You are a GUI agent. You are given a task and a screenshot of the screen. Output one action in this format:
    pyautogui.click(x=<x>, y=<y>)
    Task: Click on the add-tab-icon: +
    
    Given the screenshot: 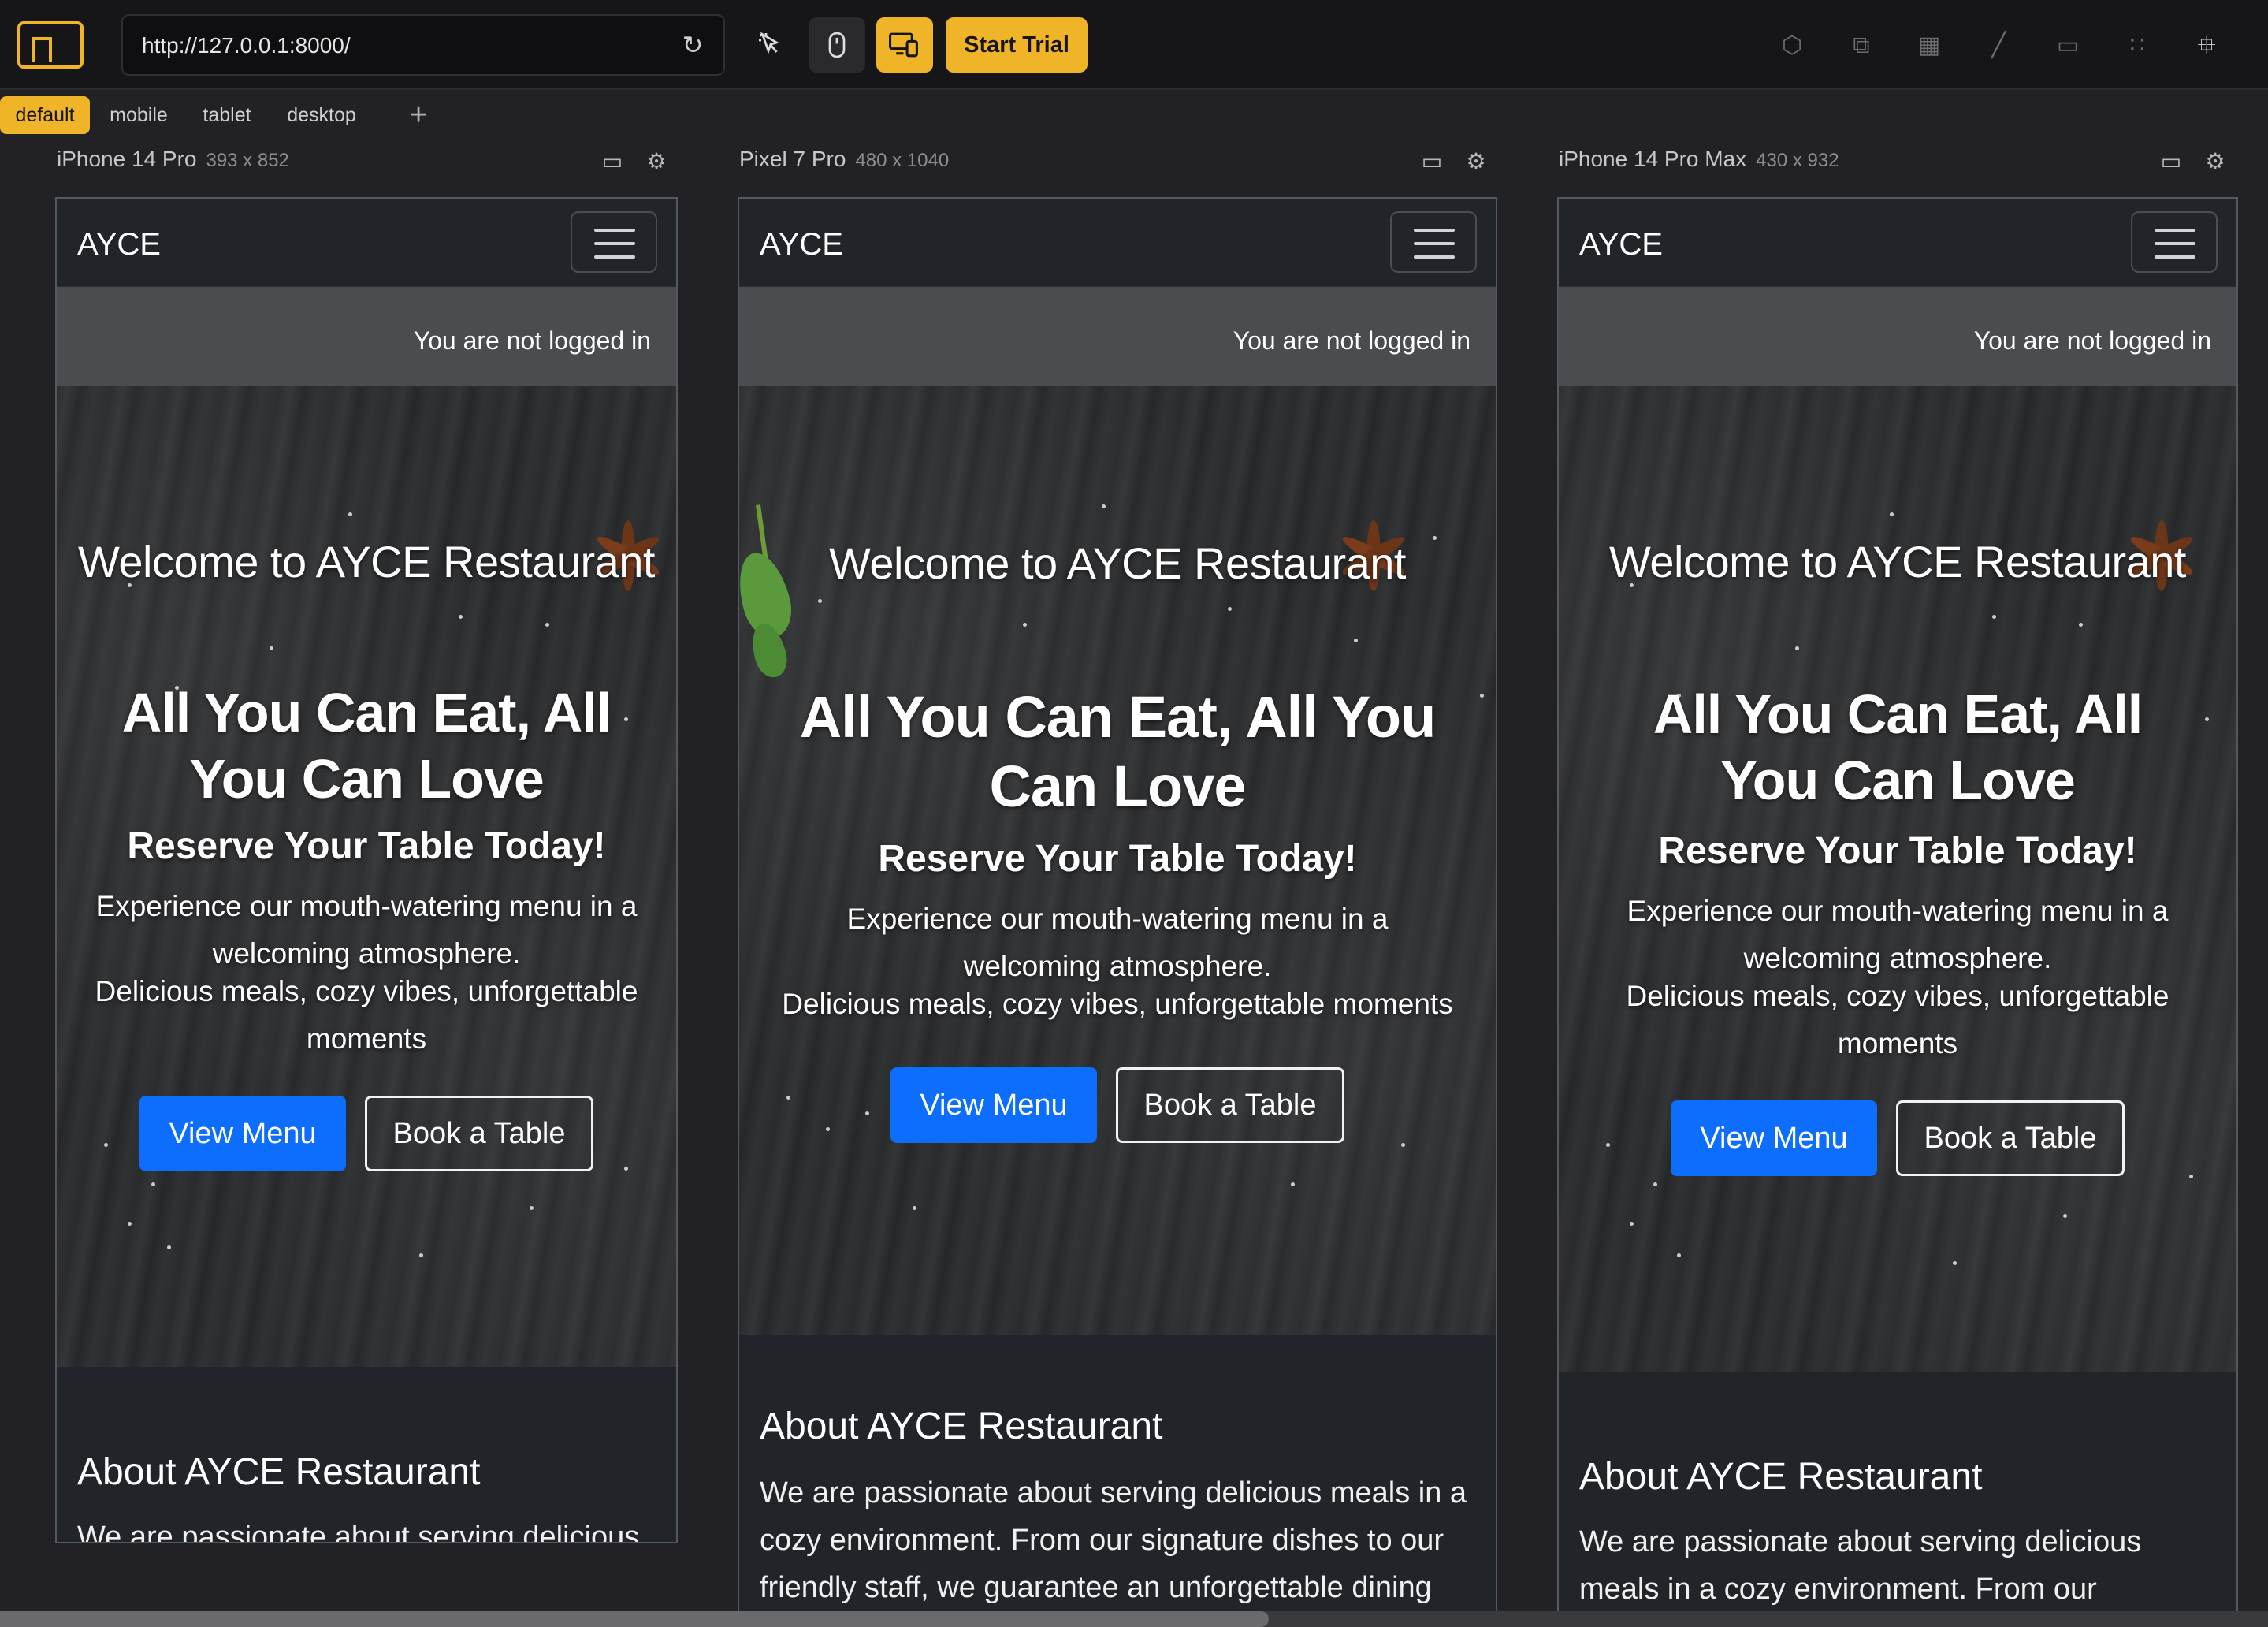 What is the action you would take?
    pyautogui.click(x=418, y=115)
    